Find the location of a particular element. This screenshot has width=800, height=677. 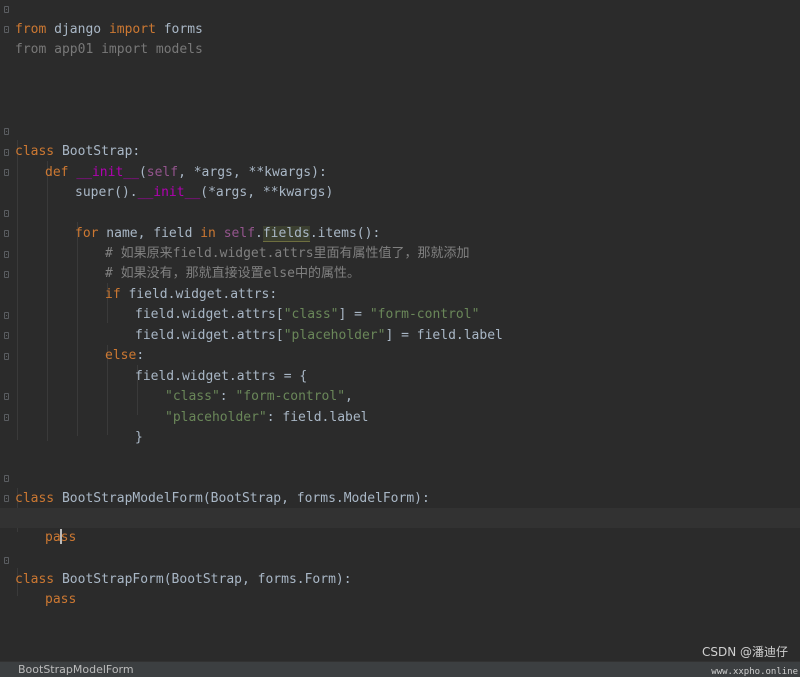

code-line: def __init__(self, *args, **kwargs): is located at coordinates (400, 161).